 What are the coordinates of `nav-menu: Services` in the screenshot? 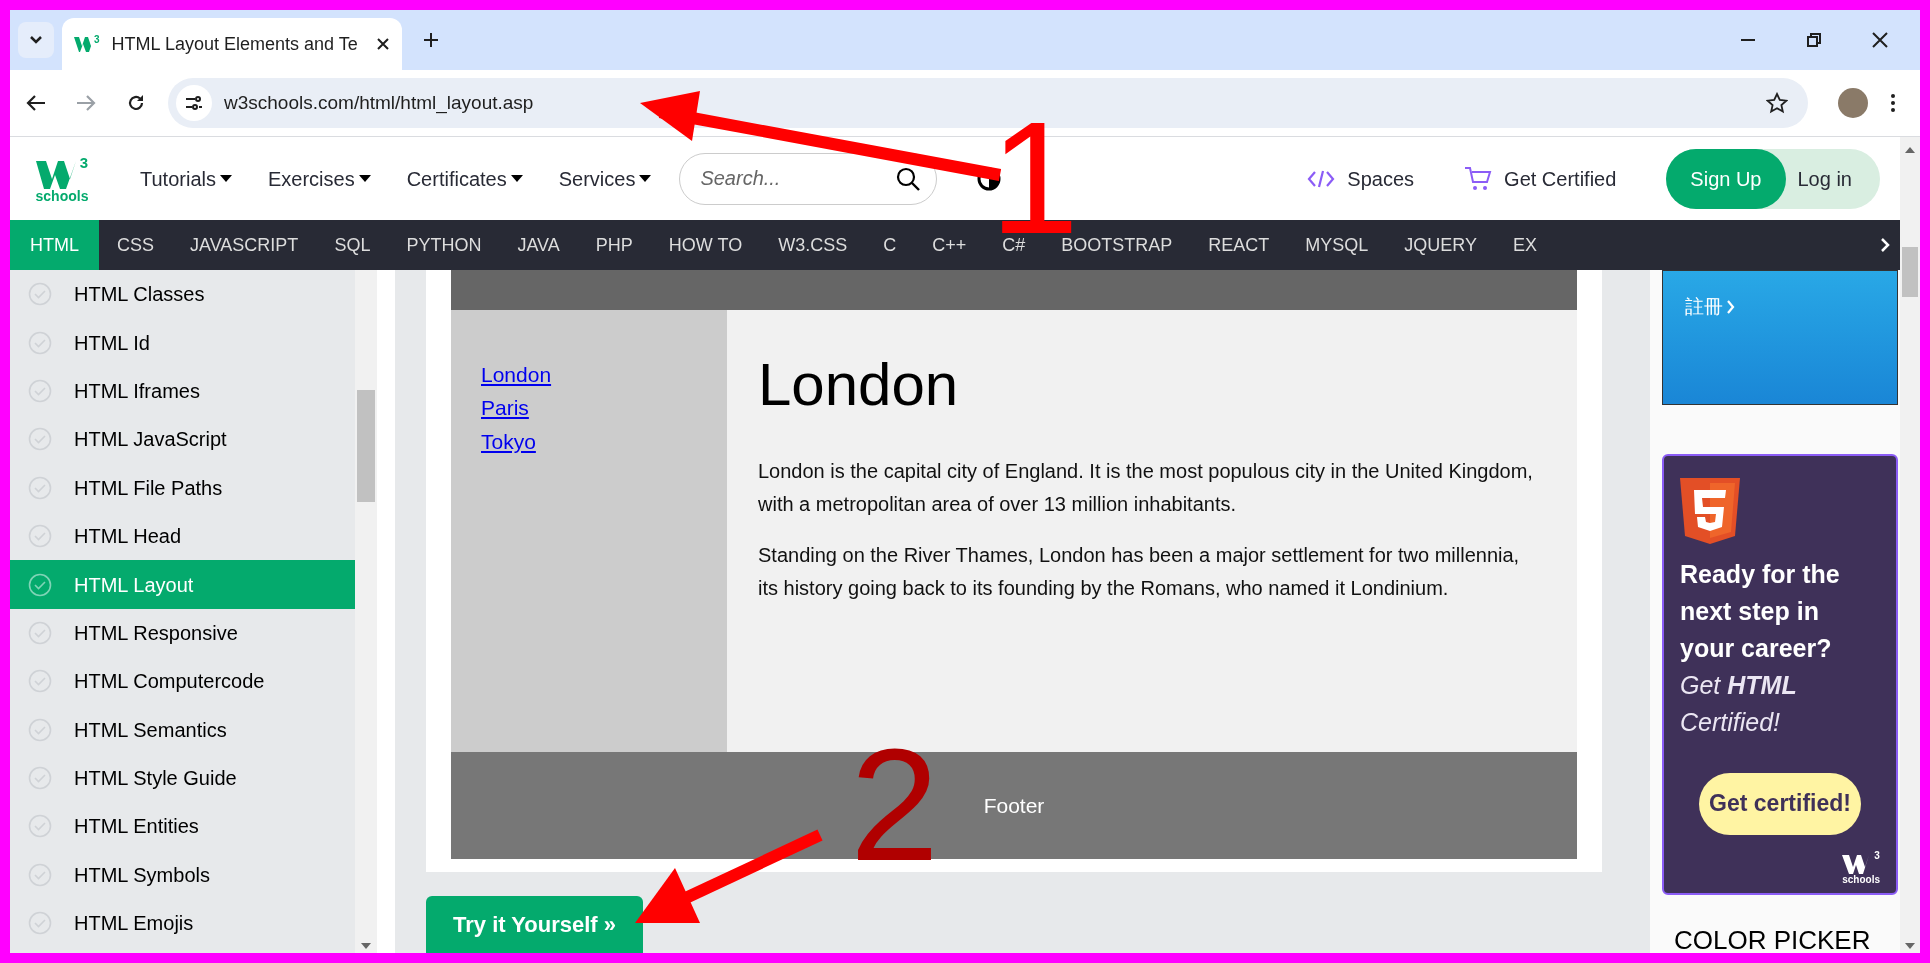 It's located at (605, 178).